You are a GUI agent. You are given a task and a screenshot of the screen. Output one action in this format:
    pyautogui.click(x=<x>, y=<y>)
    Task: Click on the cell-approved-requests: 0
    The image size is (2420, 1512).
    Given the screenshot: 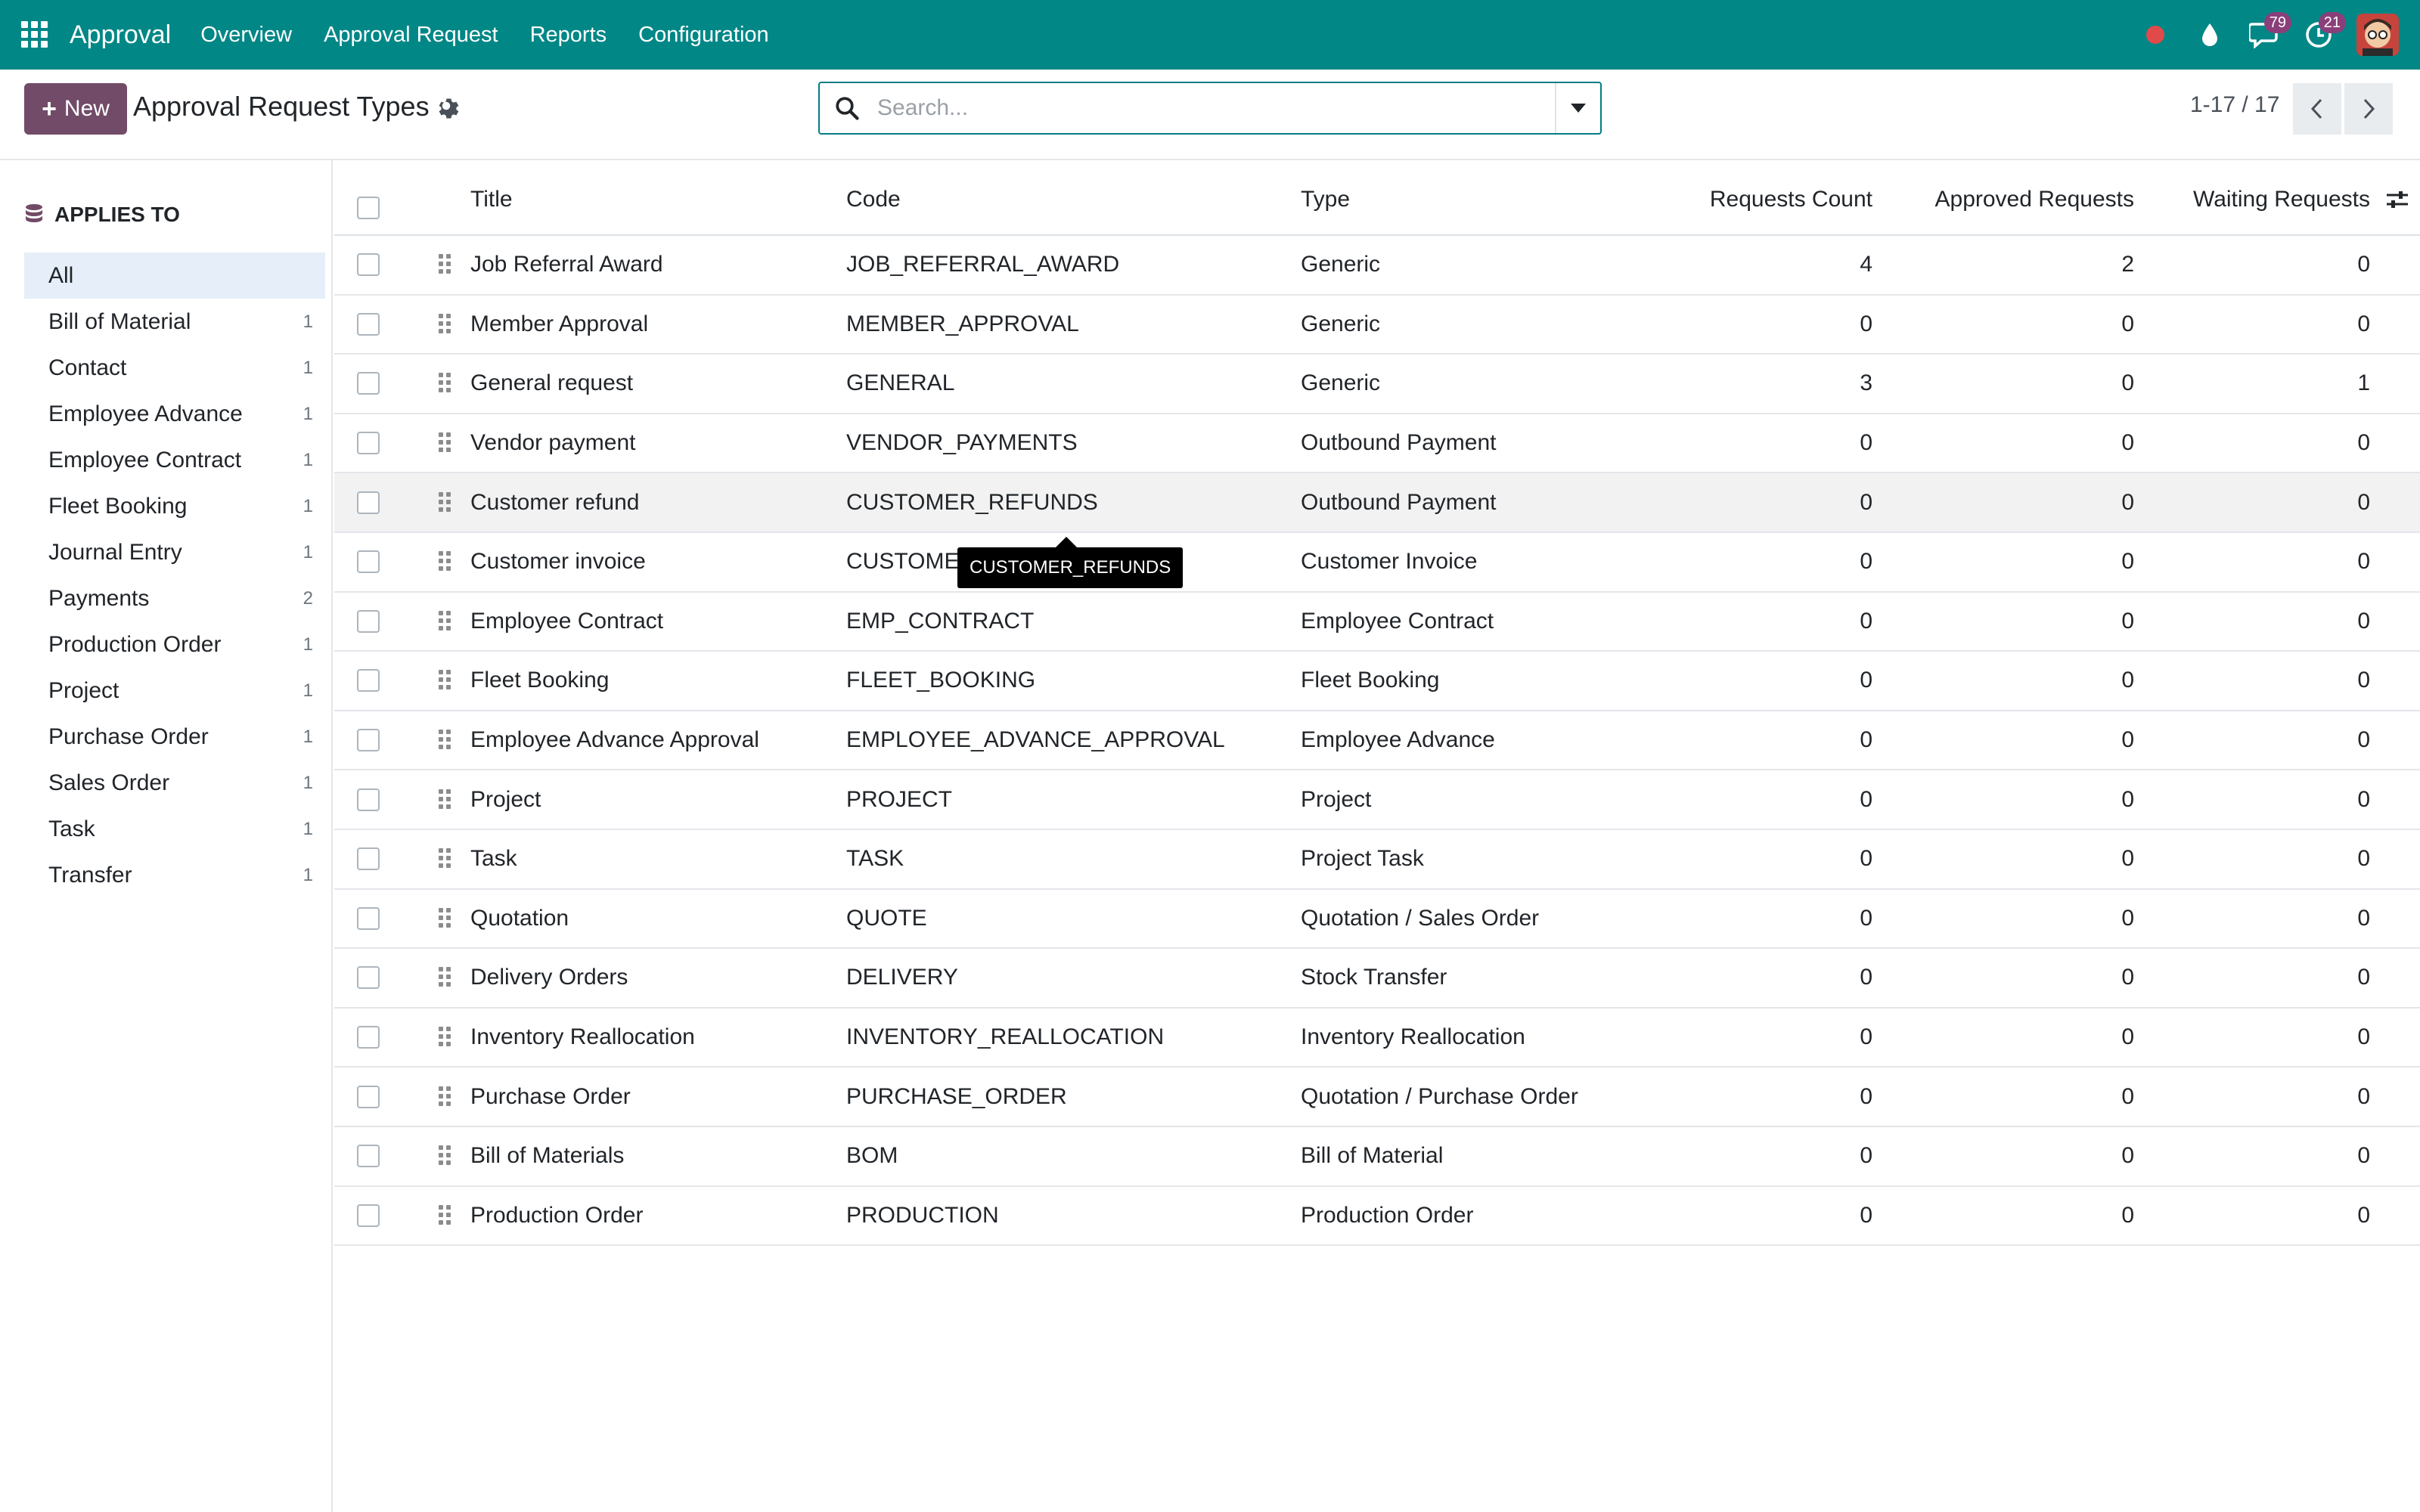 What is the action you would take?
    pyautogui.click(x=2127, y=918)
    